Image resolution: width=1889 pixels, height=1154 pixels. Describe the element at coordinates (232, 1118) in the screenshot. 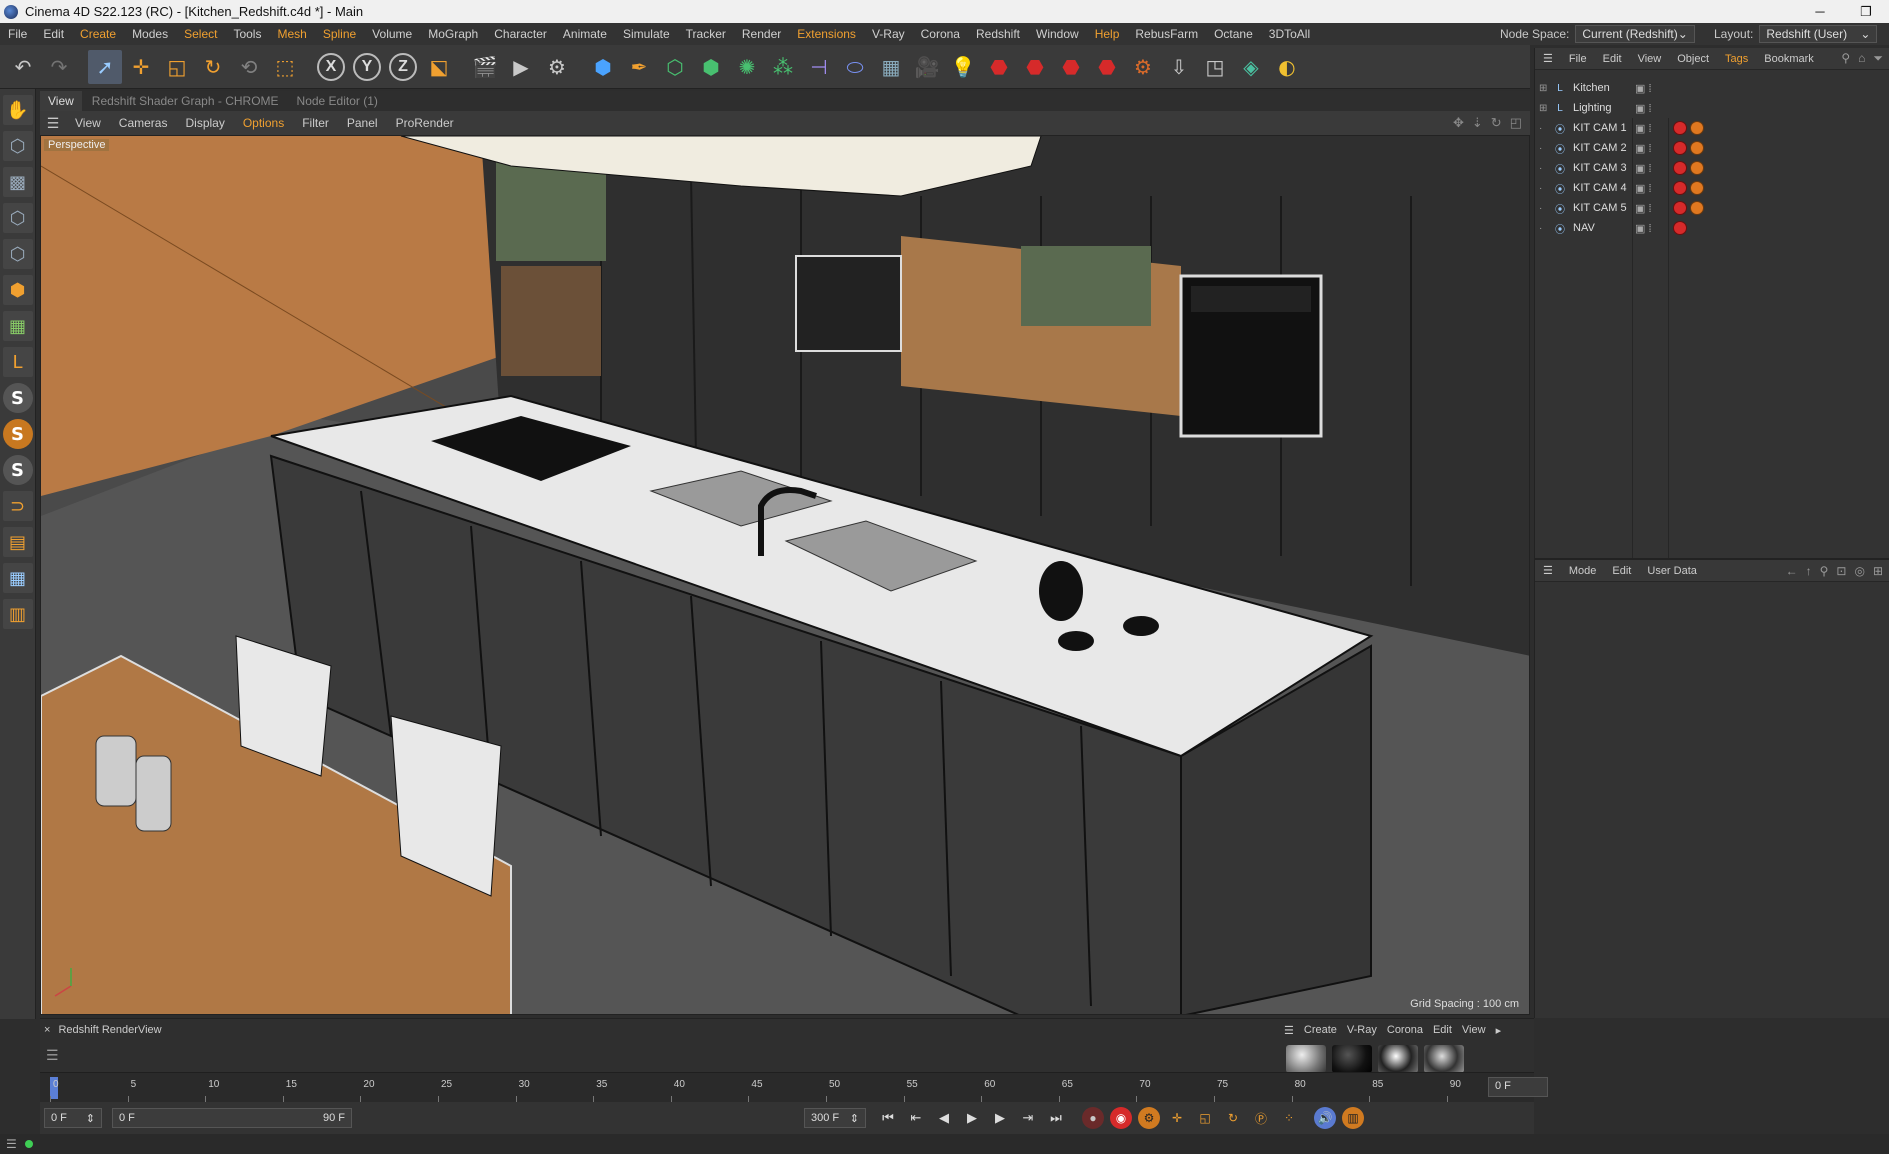

I see `frame-range-slider: 0 F 90 F` at that location.